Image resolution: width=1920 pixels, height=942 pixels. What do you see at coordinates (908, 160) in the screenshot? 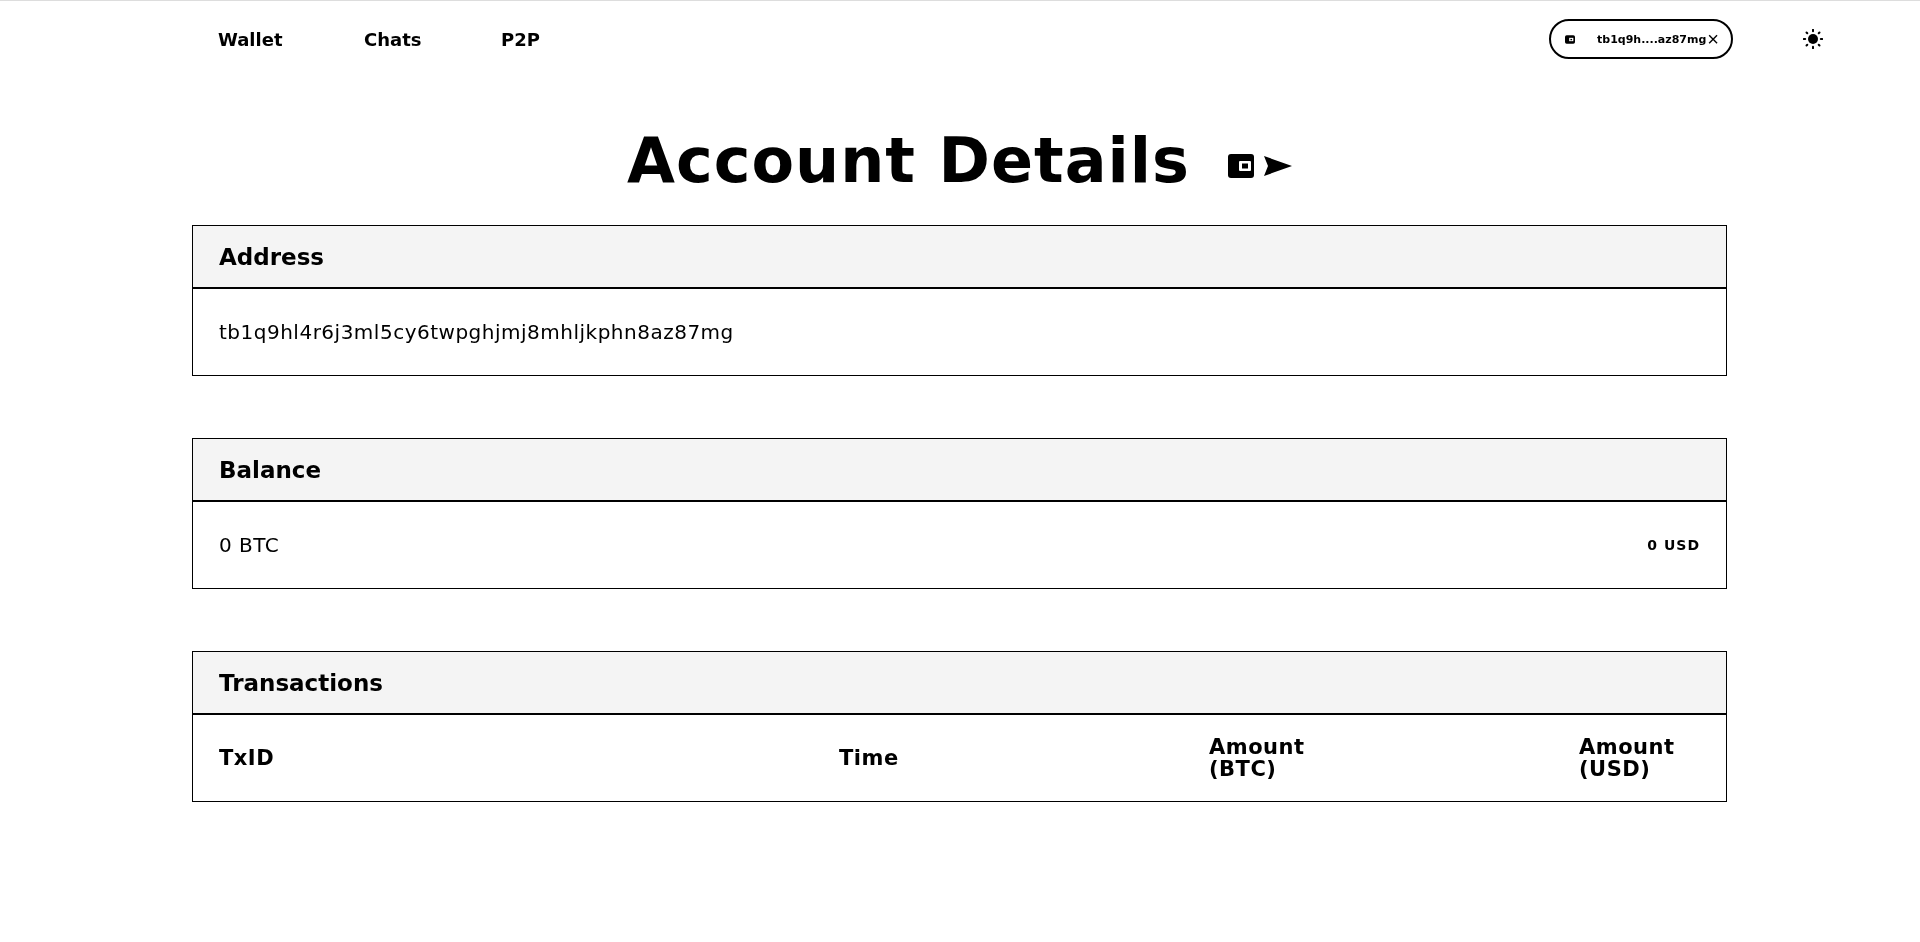
I see `page-title: Account Details` at bounding box center [908, 160].